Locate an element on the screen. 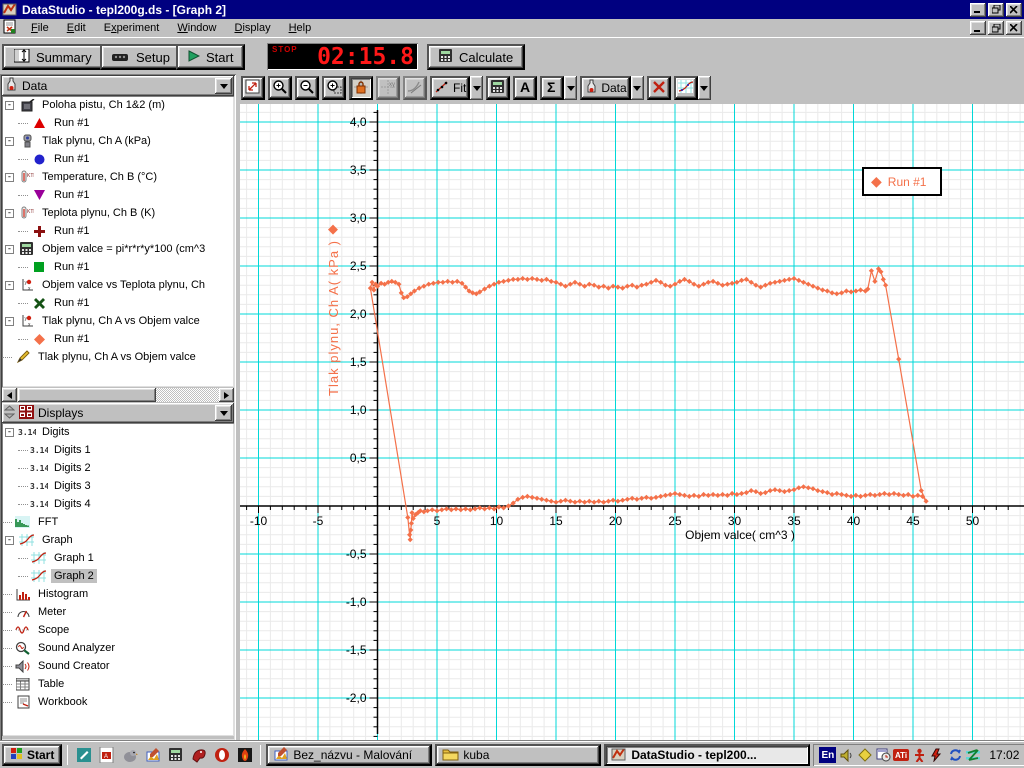 This screenshot has height=768, width=1024. graph-settings-button is located at coordinates (685, 88).